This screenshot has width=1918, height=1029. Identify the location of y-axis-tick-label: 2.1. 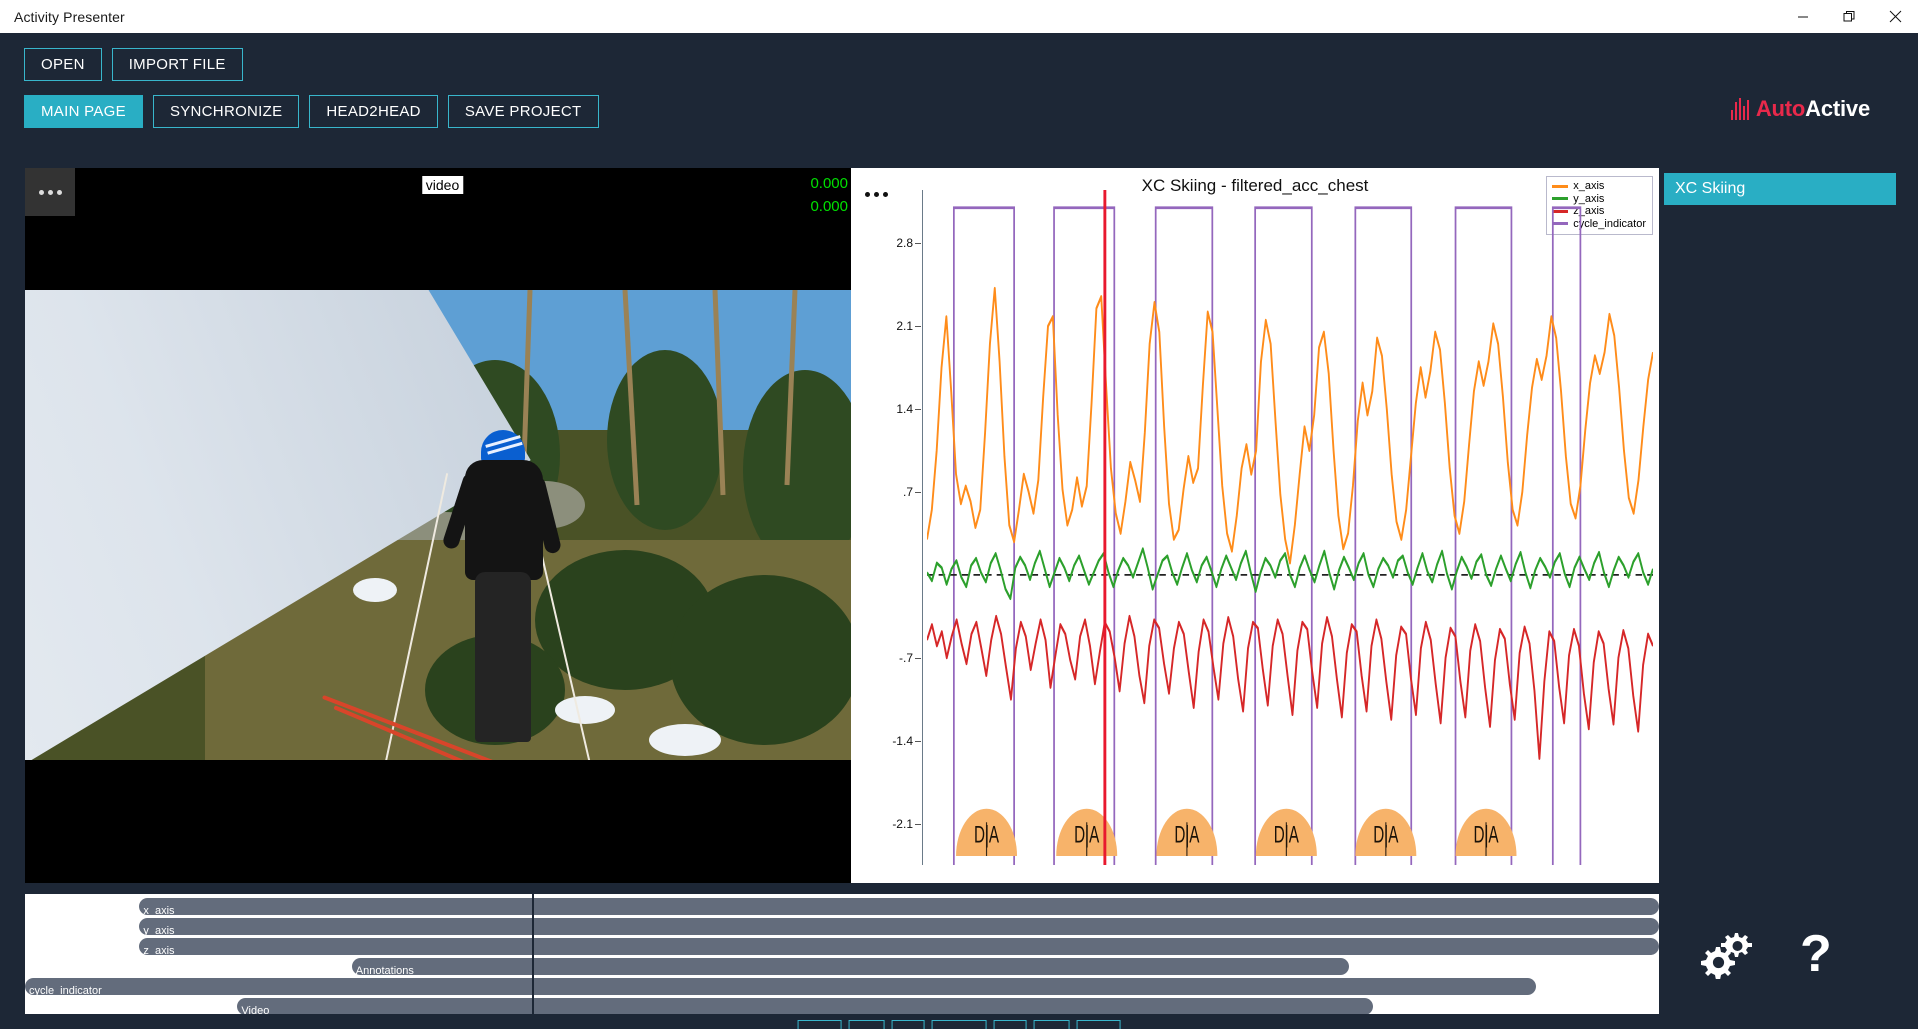
(904, 326).